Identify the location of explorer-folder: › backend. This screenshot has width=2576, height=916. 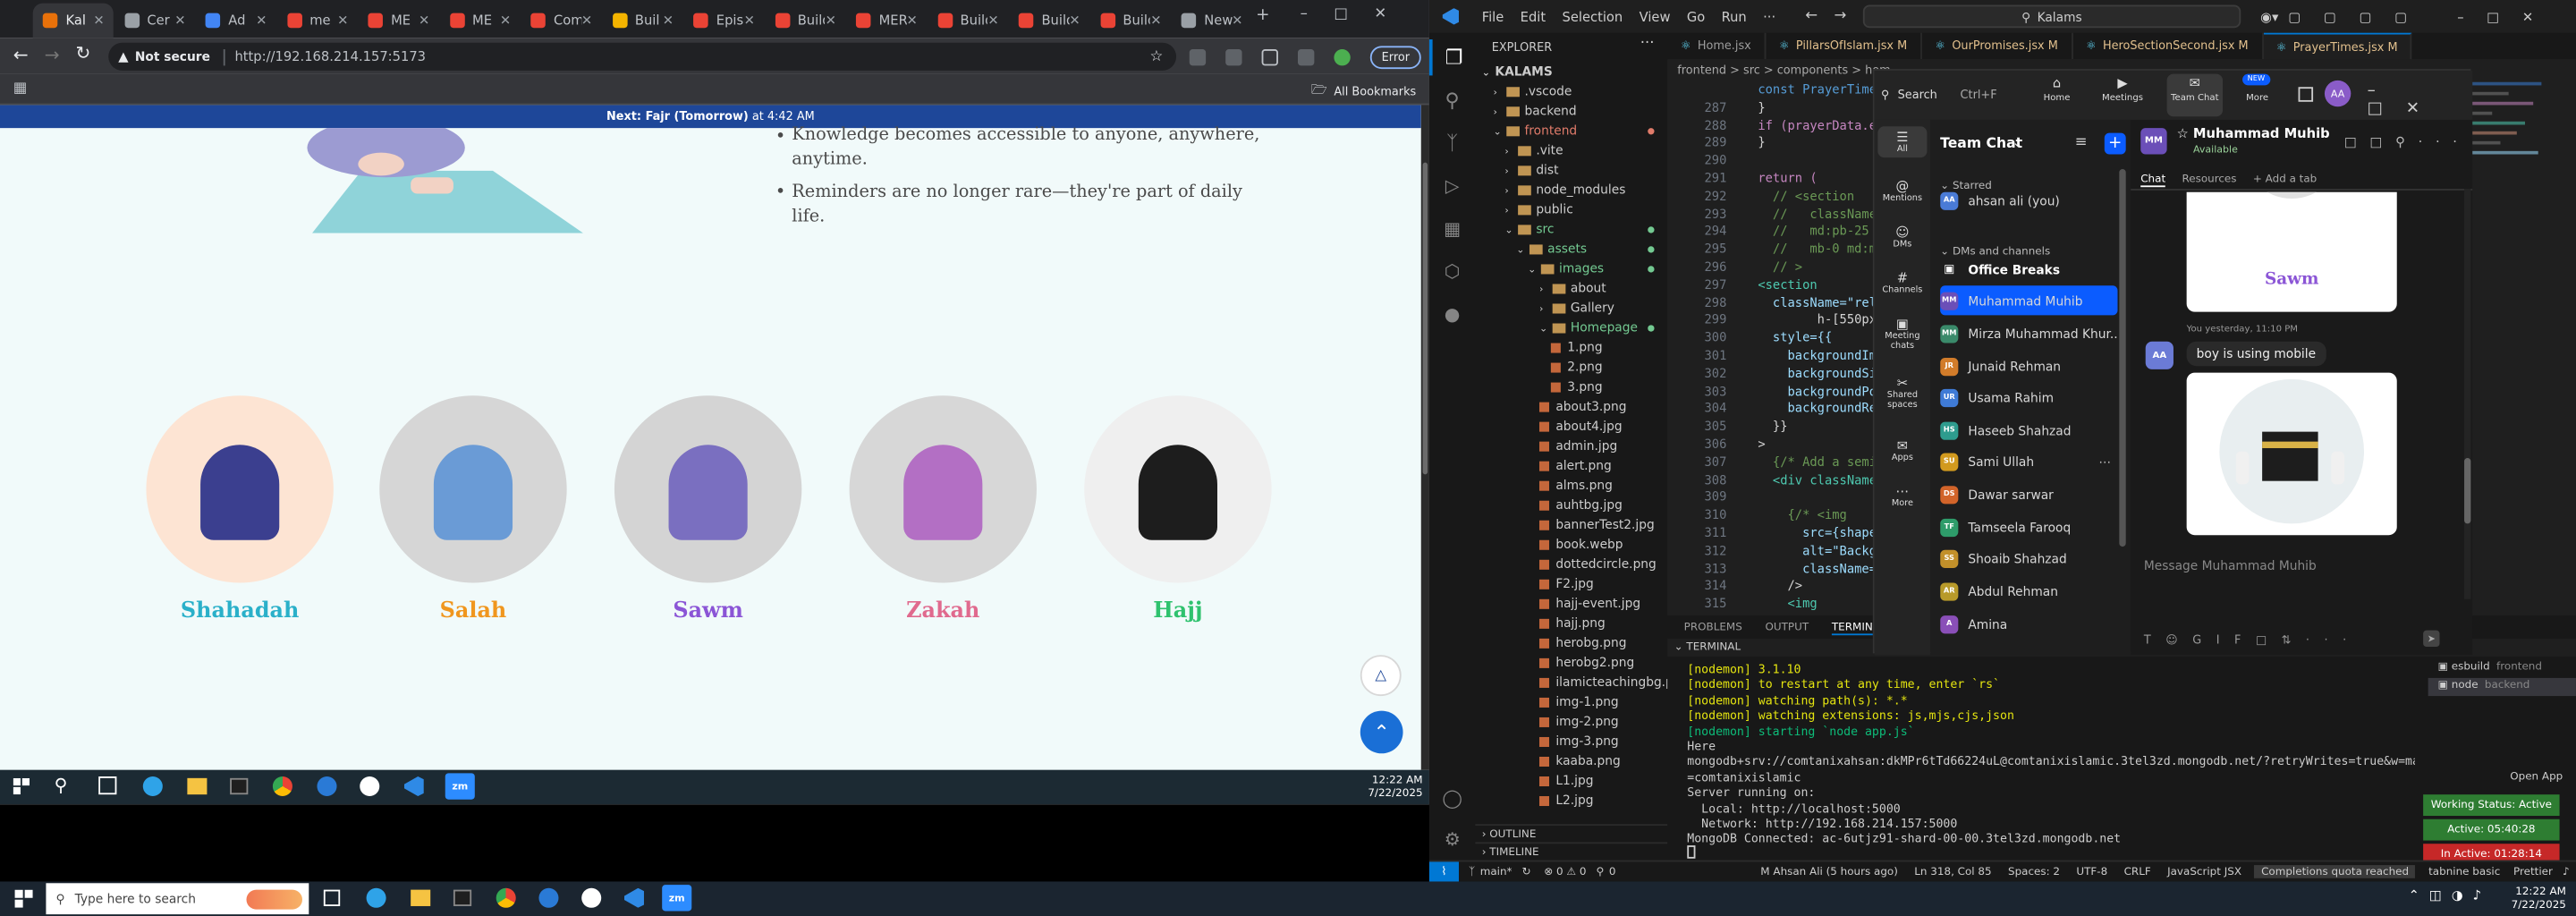
(1571, 112).